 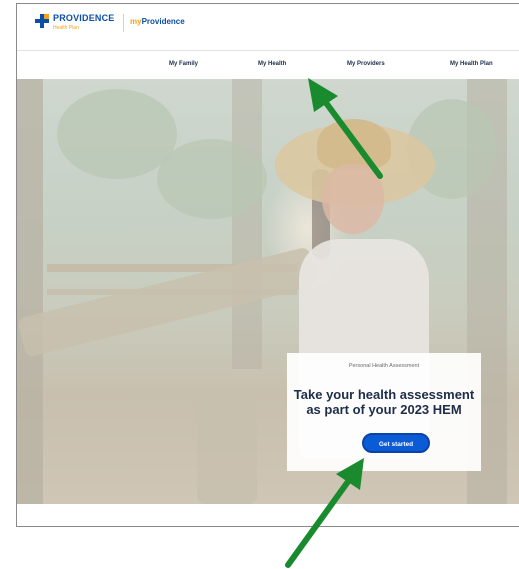 I want to click on logo-divider, so click(x=123, y=23).